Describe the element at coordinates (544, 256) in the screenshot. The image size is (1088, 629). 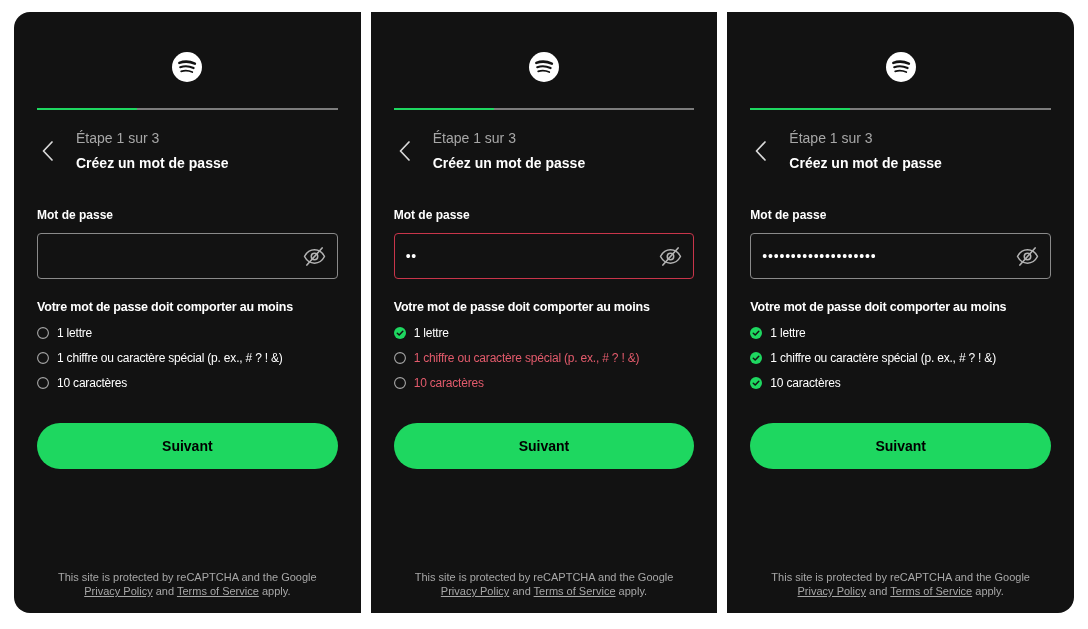
I see `password-field: ••` at that location.